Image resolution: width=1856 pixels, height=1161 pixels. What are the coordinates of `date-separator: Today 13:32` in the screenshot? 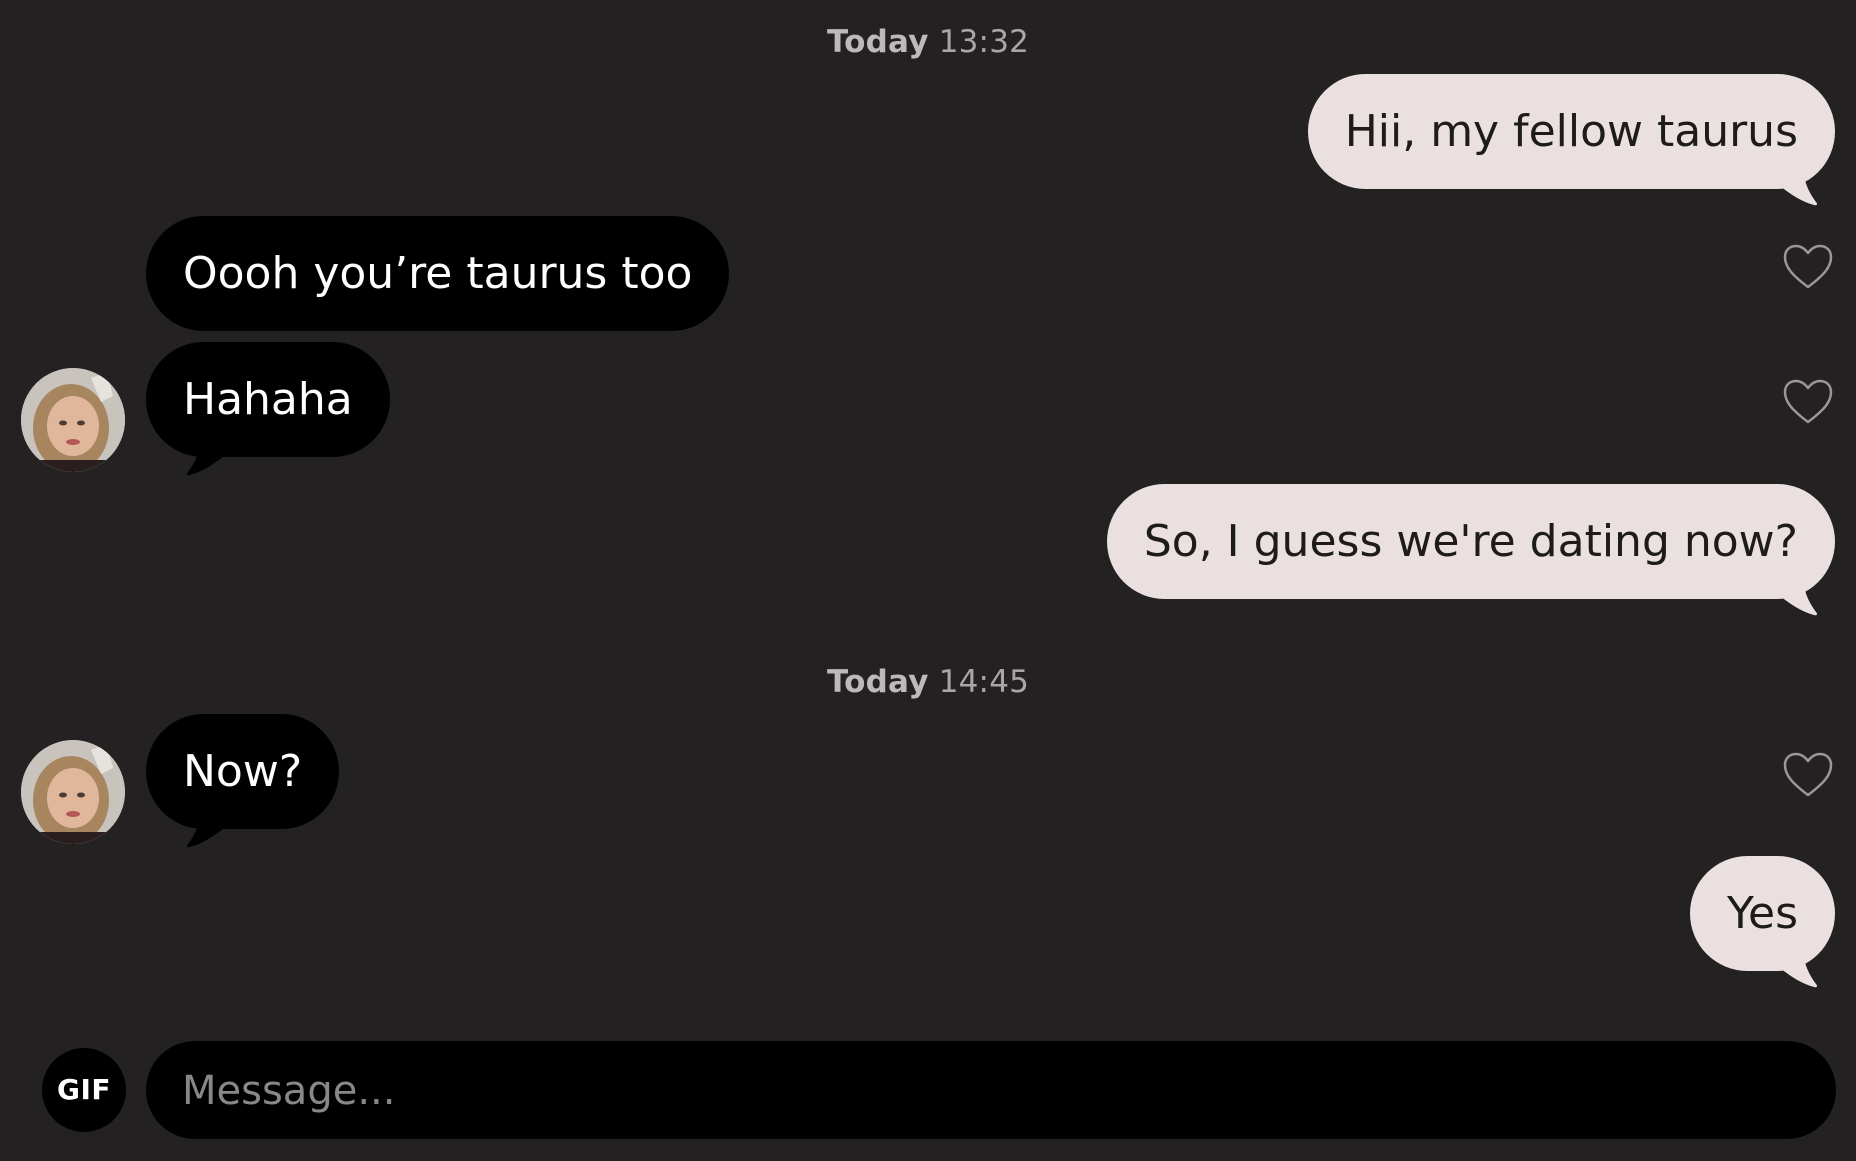 It's located at (928, 42).